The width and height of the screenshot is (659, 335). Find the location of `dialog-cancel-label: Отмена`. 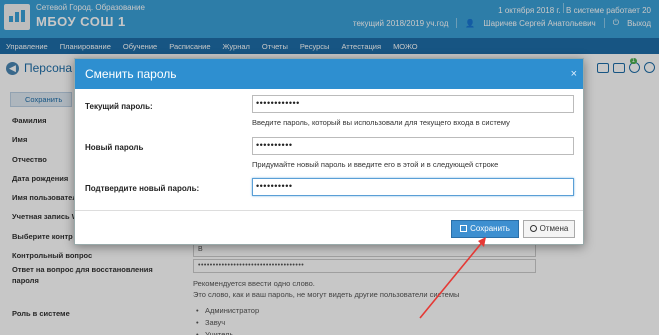

dialog-cancel-label: Отмена is located at coordinates (554, 228).